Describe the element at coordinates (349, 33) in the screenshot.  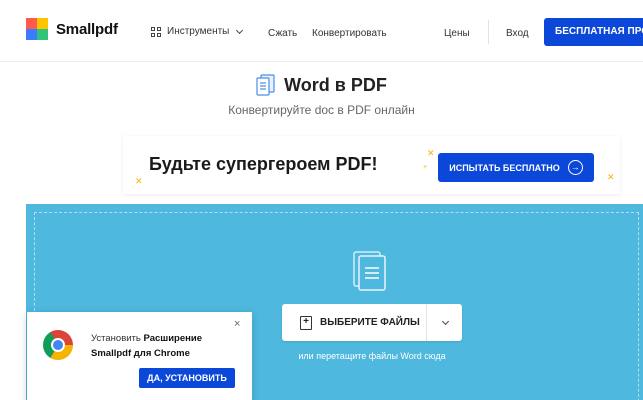
I see `nav-convert: Конвертировать` at that location.